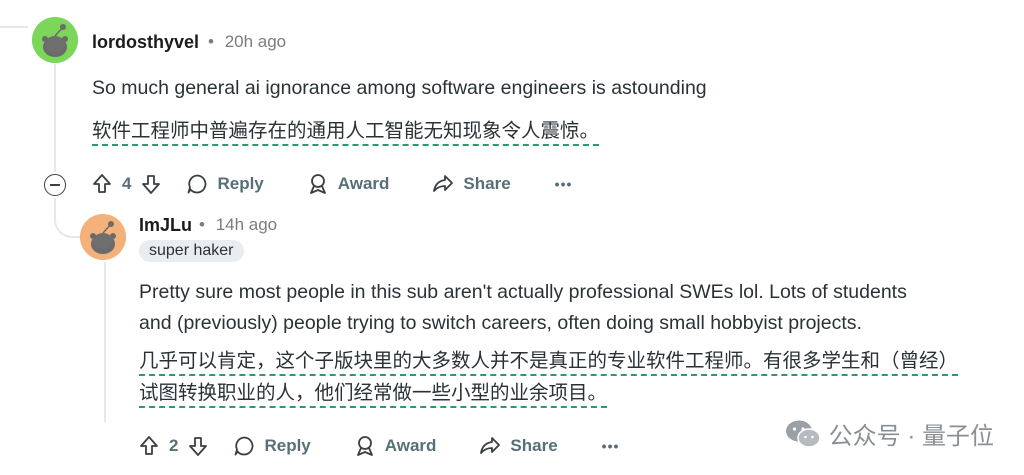  What do you see at coordinates (145, 42) in the screenshot?
I see `comment-author: lordosthyvel` at bounding box center [145, 42].